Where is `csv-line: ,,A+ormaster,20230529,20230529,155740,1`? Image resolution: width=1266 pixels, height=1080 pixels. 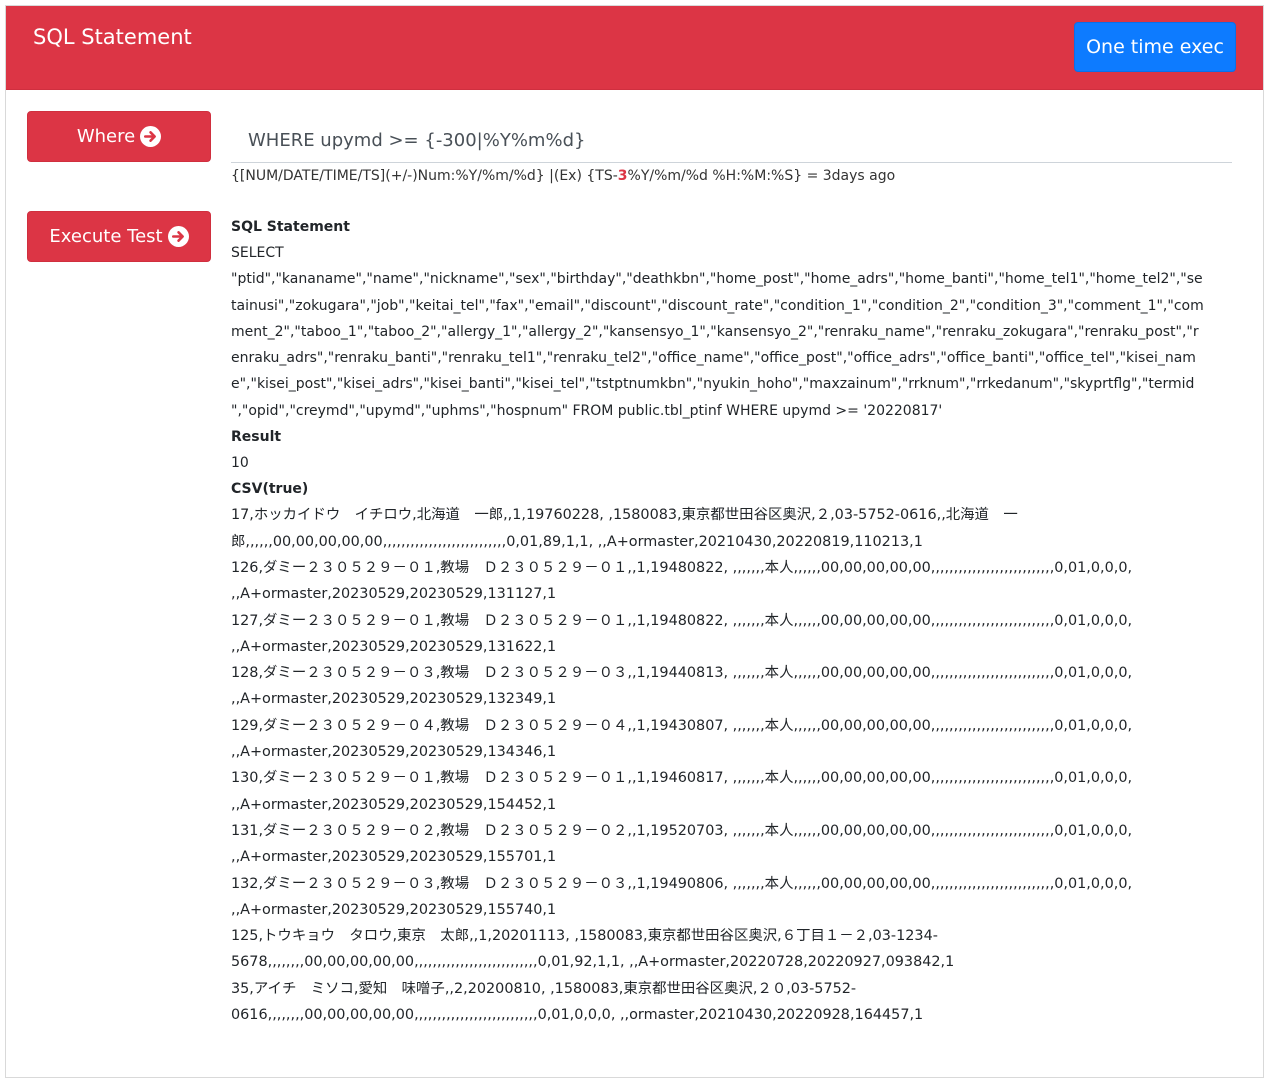 csv-line: ,,A+ormaster,20230529,20230529,155740,1 is located at coordinates (394, 909).